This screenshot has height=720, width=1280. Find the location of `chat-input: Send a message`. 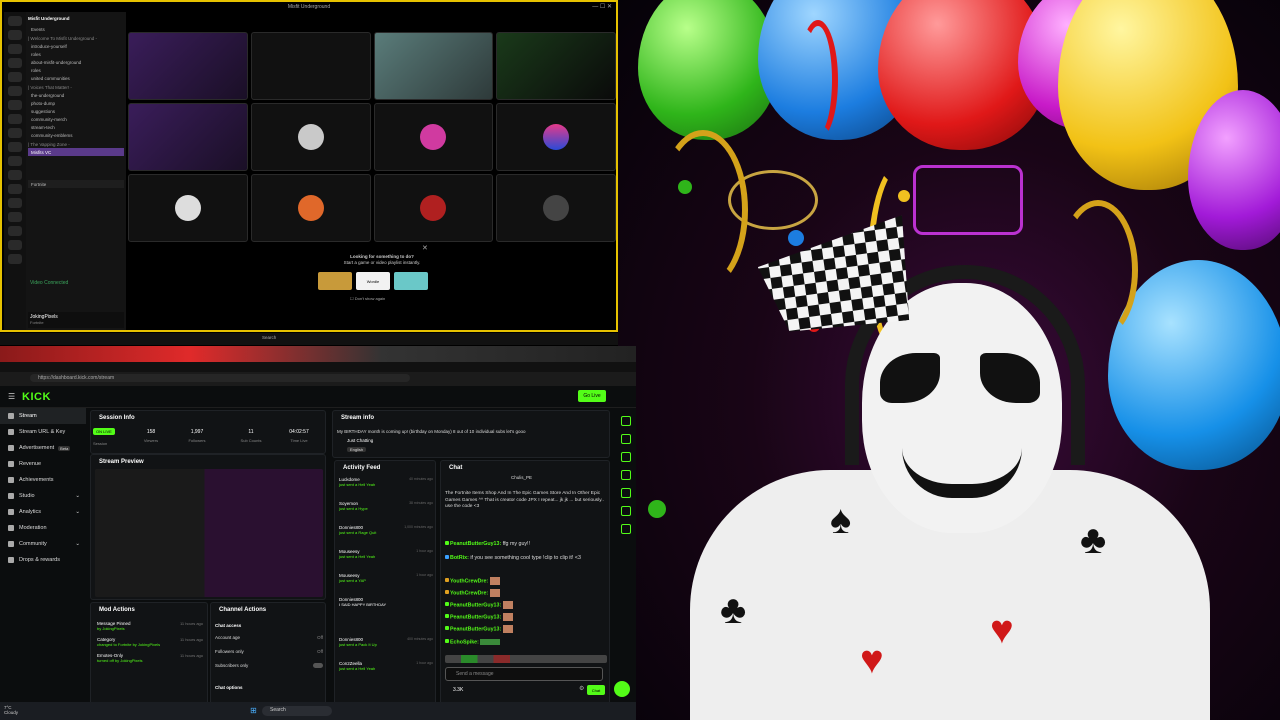

chat-input: Send a message is located at coordinates (524, 674).